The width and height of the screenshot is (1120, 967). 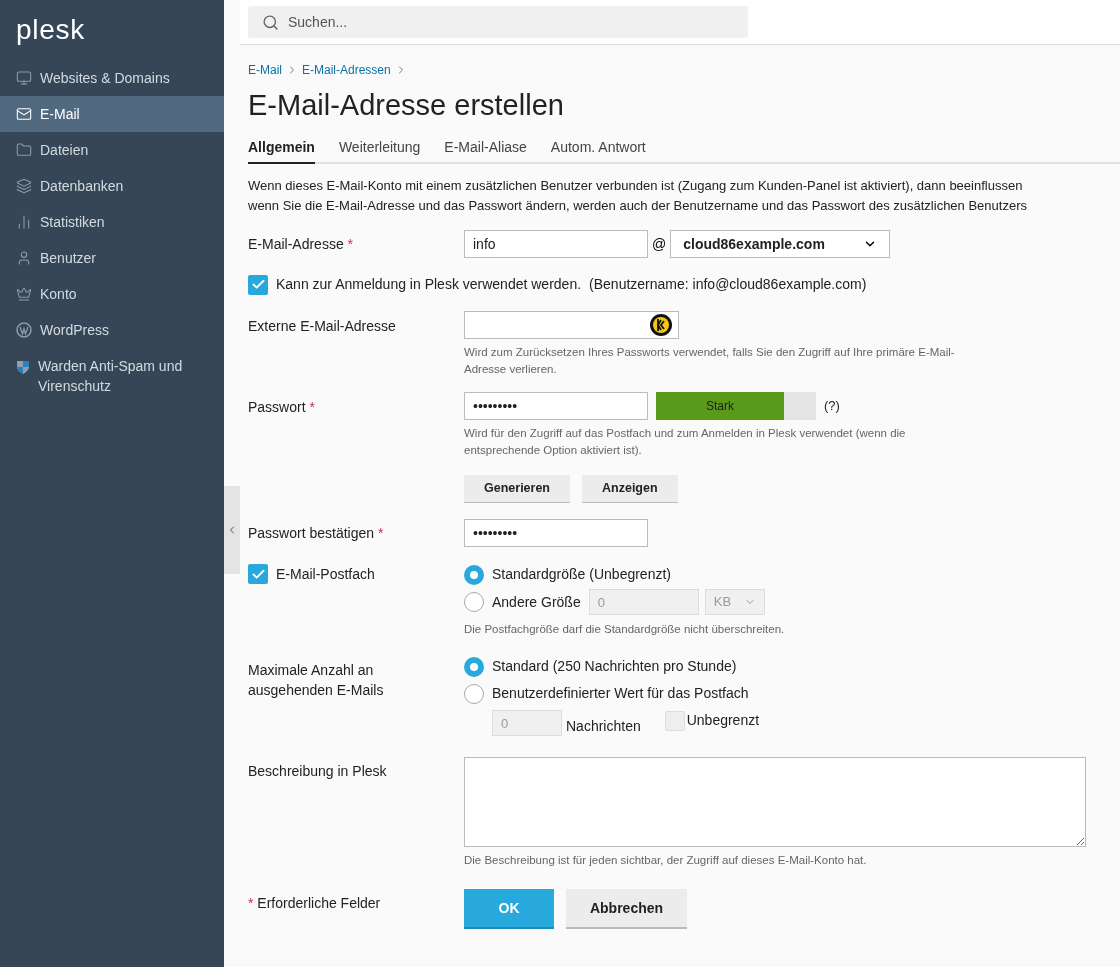 I want to click on key-badge-icon, so click(x=661, y=325).